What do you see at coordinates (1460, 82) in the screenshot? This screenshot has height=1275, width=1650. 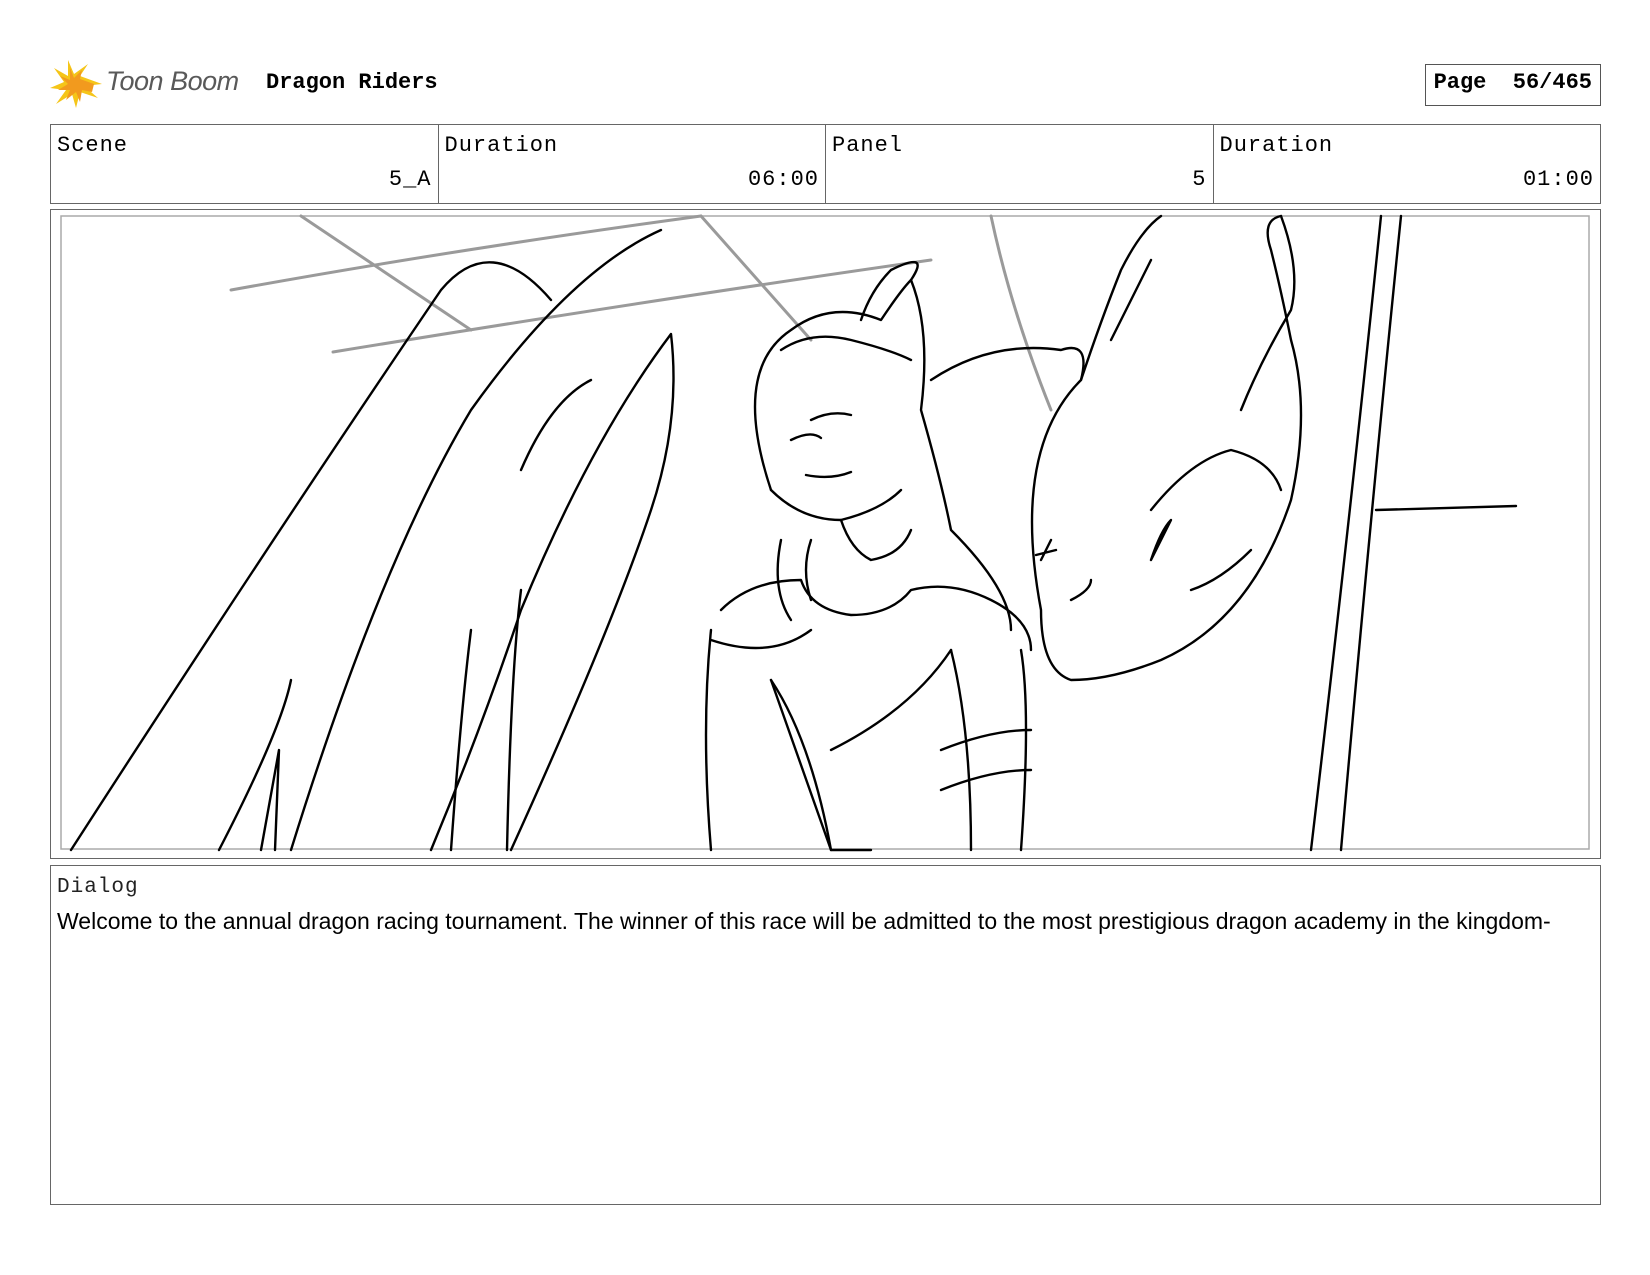 I see `page-label: Page` at bounding box center [1460, 82].